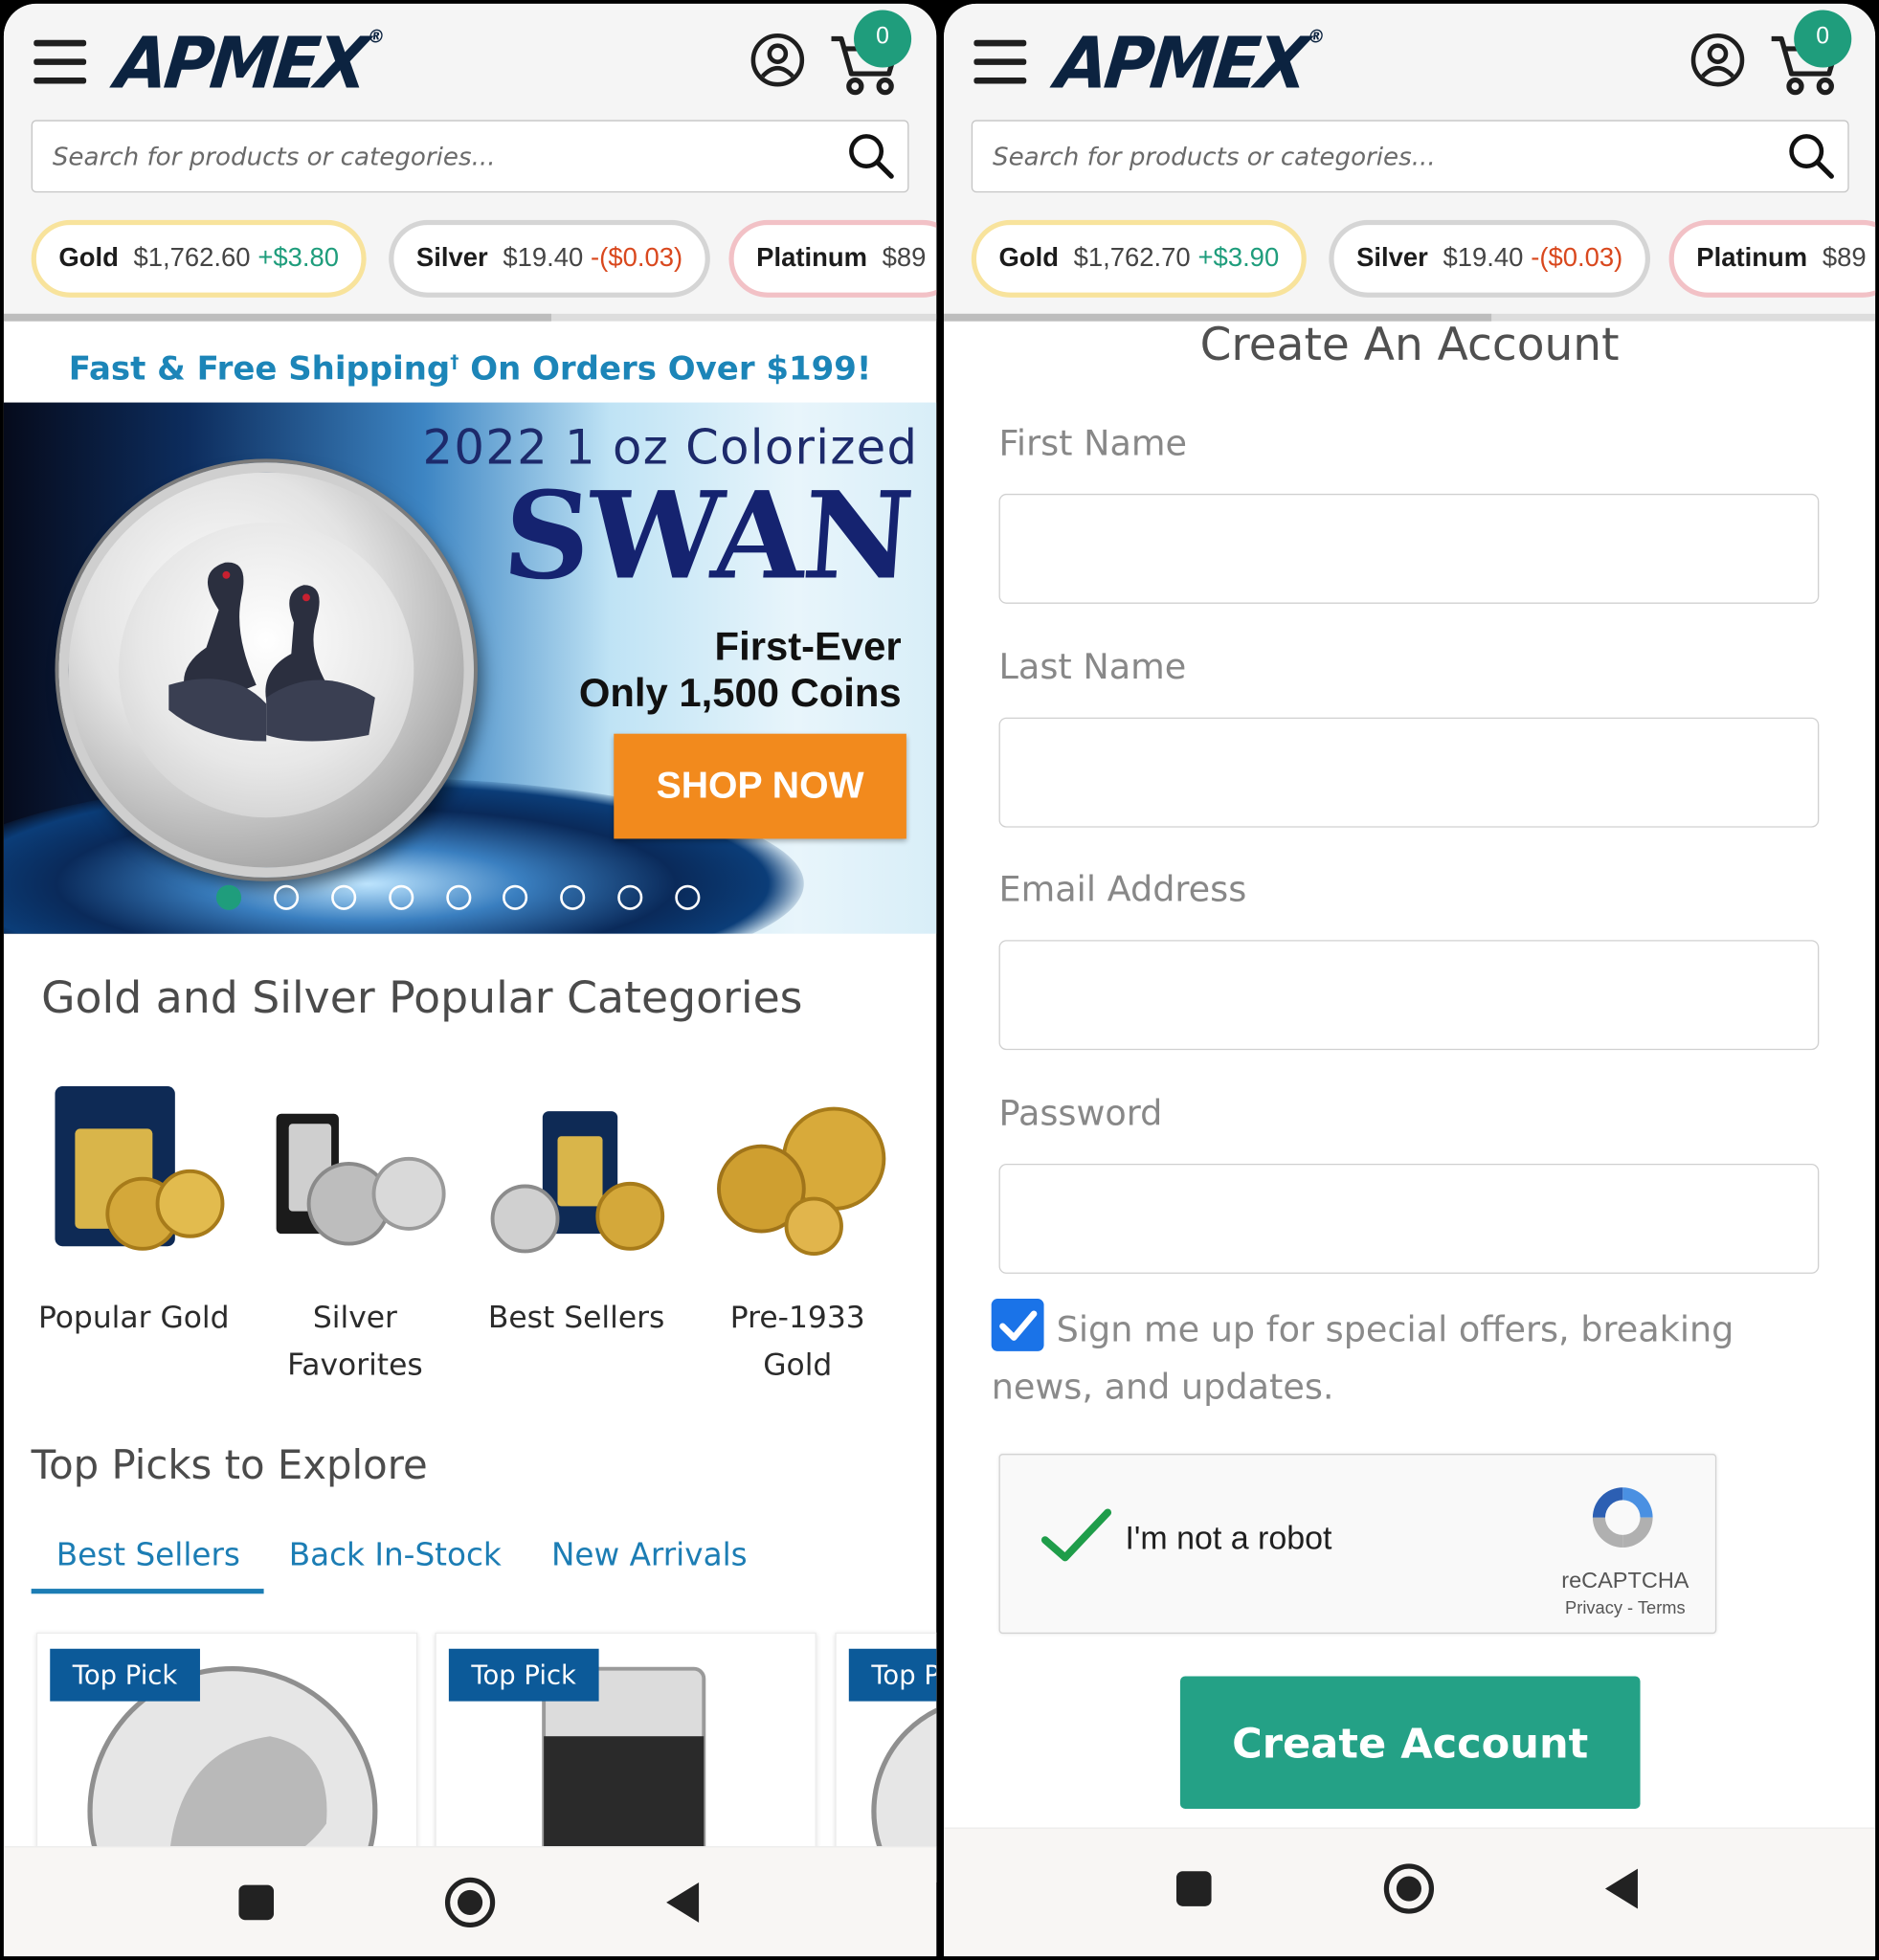 The height and width of the screenshot is (1960, 1879). What do you see at coordinates (1238, 258) in the screenshot?
I see `price-change: +$3.90` at bounding box center [1238, 258].